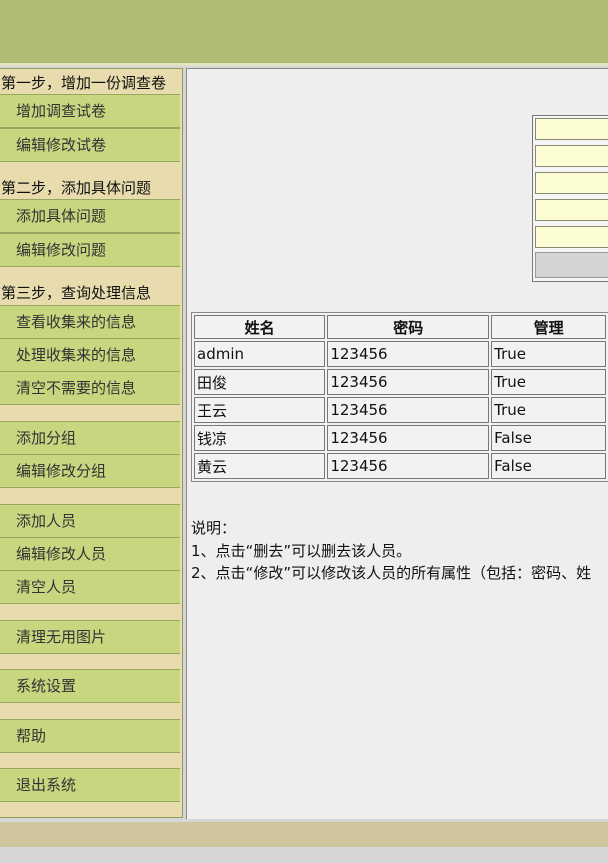 Image resolution: width=608 pixels, height=863 pixels. I want to click on nav-label: 增加调查试卷, so click(61, 111).